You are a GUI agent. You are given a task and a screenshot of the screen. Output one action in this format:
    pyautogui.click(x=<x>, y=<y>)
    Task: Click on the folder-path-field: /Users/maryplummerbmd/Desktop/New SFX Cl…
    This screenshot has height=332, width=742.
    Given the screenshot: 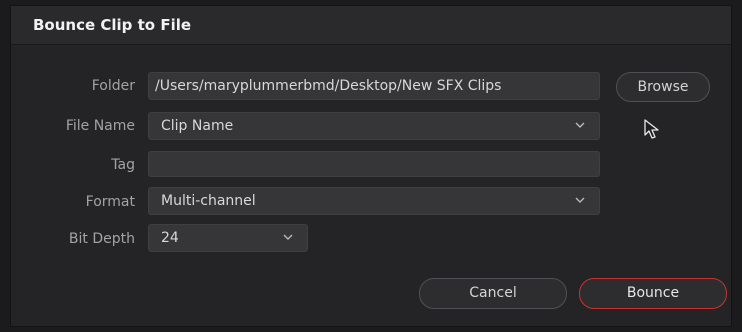 What is the action you would take?
    pyautogui.click(x=374, y=86)
    